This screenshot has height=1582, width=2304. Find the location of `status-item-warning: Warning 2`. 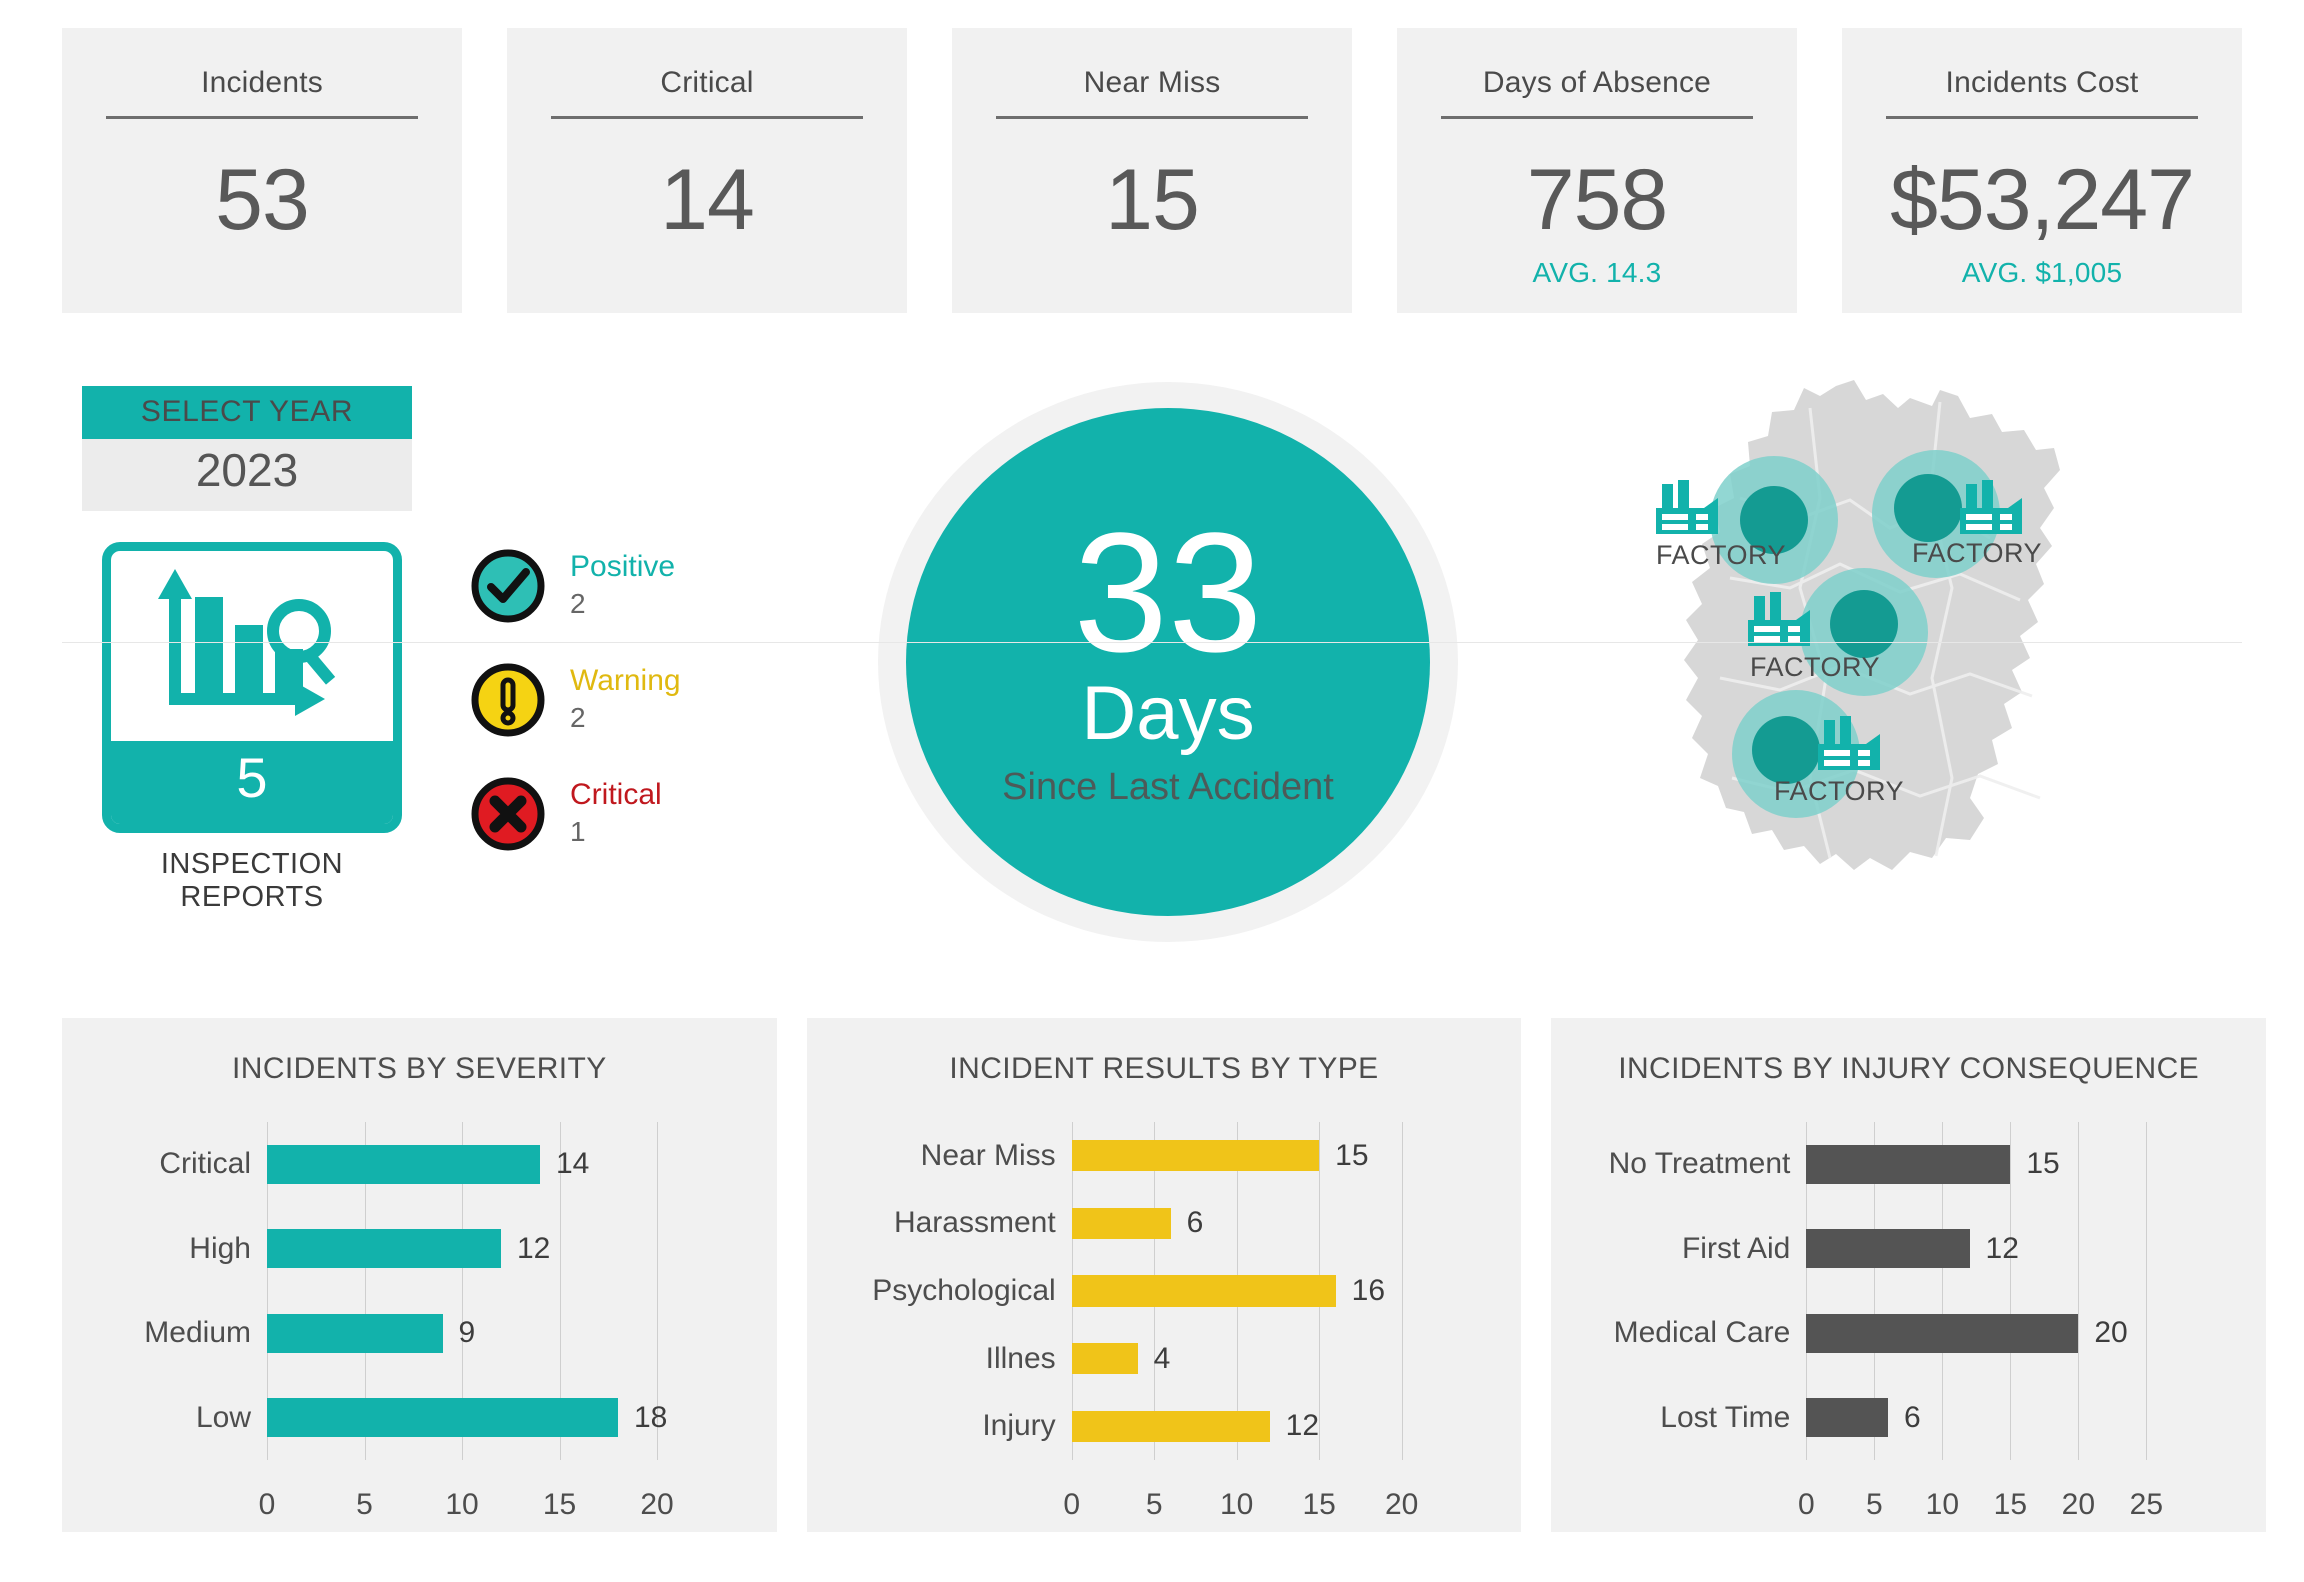

status-item-warning: Warning 2 is located at coordinates (575, 719).